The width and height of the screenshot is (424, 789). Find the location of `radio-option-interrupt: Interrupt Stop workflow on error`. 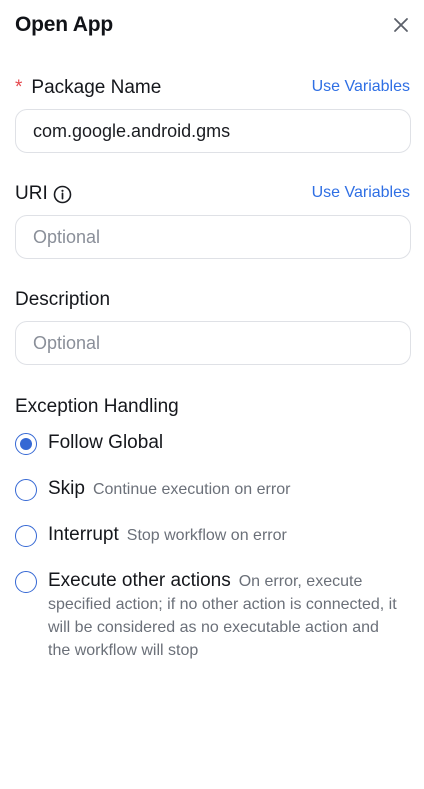

radio-option-interrupt: Interrupt Stop workflow on error is located at coordinates (212, 535).